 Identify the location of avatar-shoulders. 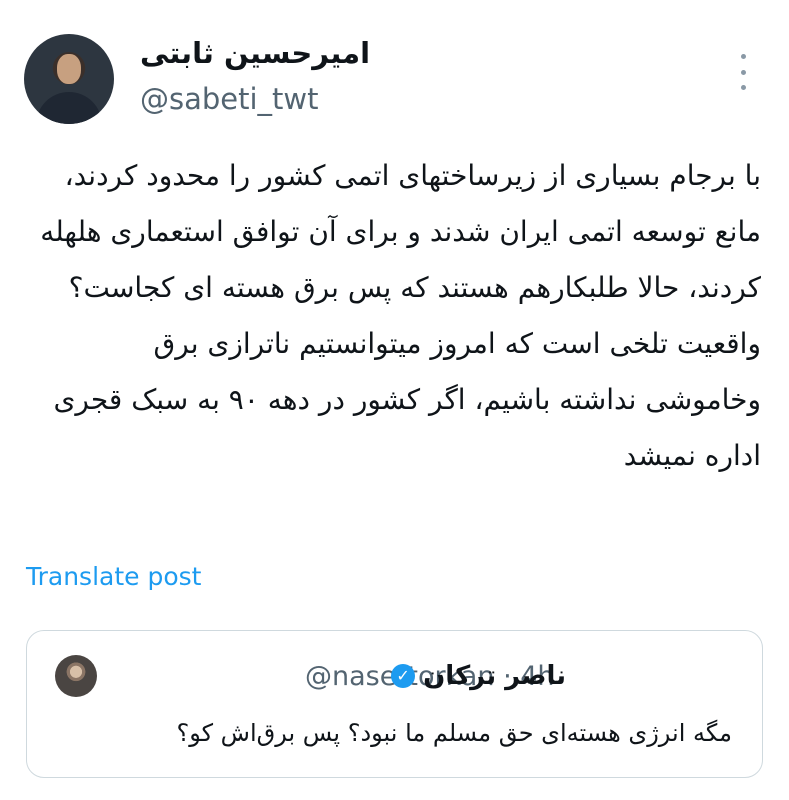
(69, 108).